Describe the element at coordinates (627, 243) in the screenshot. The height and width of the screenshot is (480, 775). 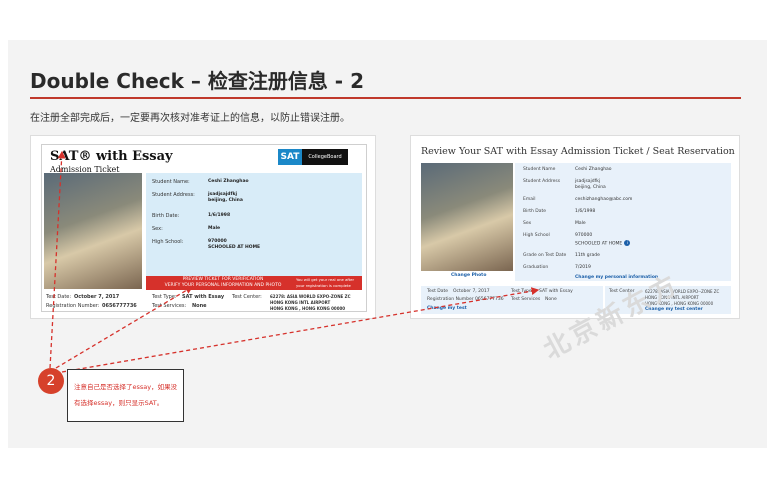
I see `info-icon: i` at that location.